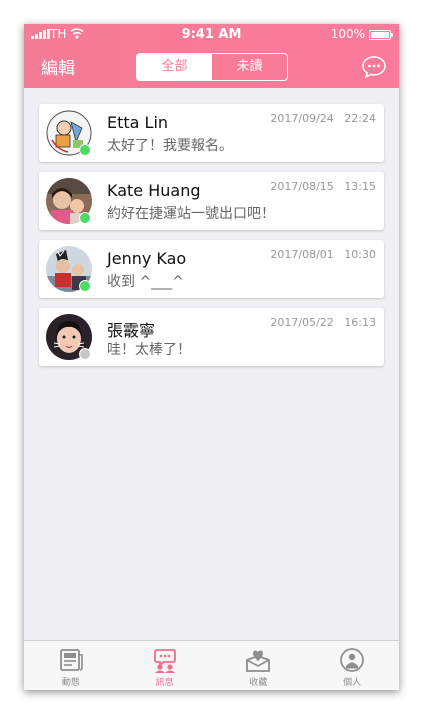 The height and width of the screenshot is (716, 424). What do you see at coordinates (211, 34) in the screenshot?
I see `status-bar: TH 9:41 AM 100%` at bounding box center [211, 34].